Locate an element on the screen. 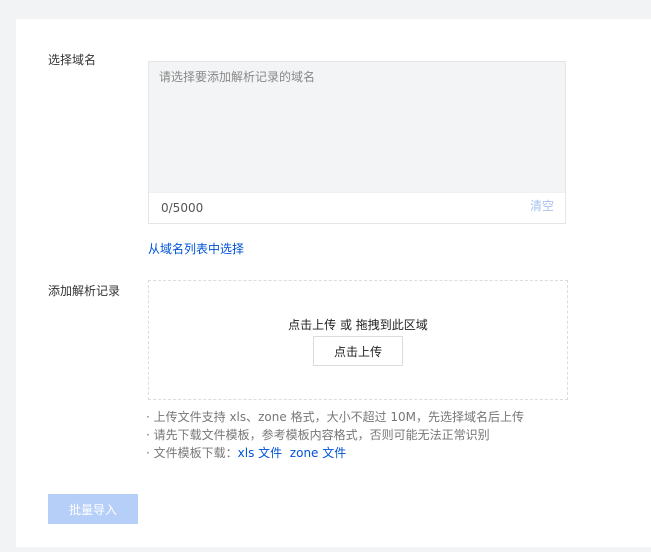 This screenshot has height=552, width=651. char-counter: 0/5000 is located at coordinates (182, 208).